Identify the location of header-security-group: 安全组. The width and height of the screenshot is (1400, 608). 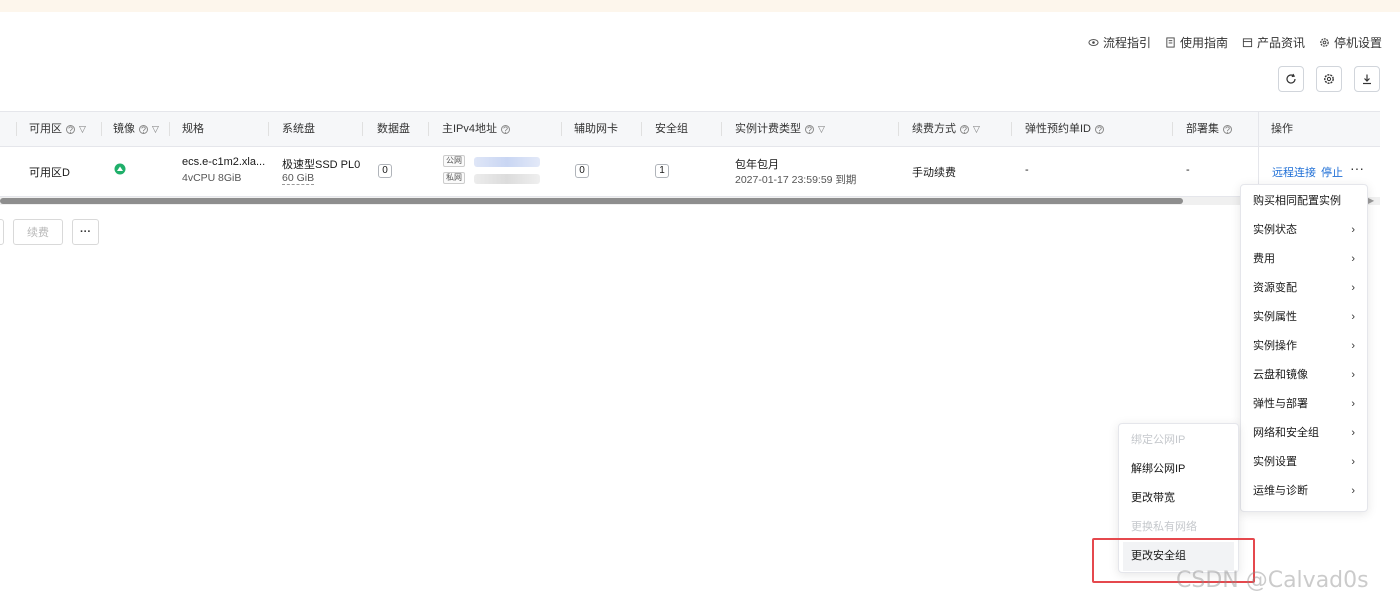
(671, 129).